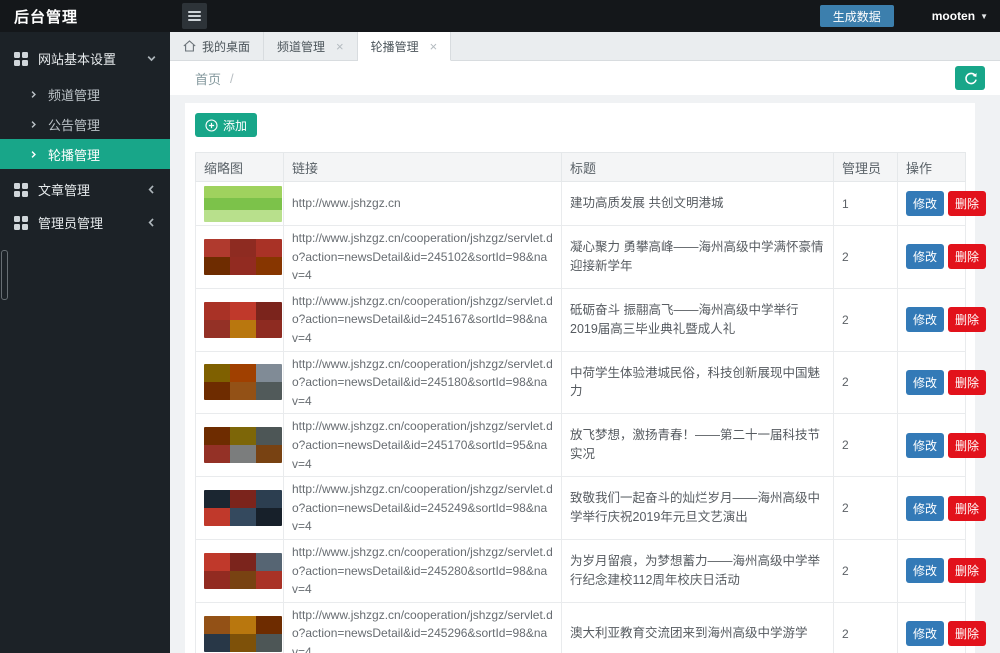  What do you see at coordinates (591, 203) in the screenshot?
I see `table-row: http://www.jshzgz.cn 建功高质发展 共创文明港城 1 修改 删除` at bounding box center [591, 203].